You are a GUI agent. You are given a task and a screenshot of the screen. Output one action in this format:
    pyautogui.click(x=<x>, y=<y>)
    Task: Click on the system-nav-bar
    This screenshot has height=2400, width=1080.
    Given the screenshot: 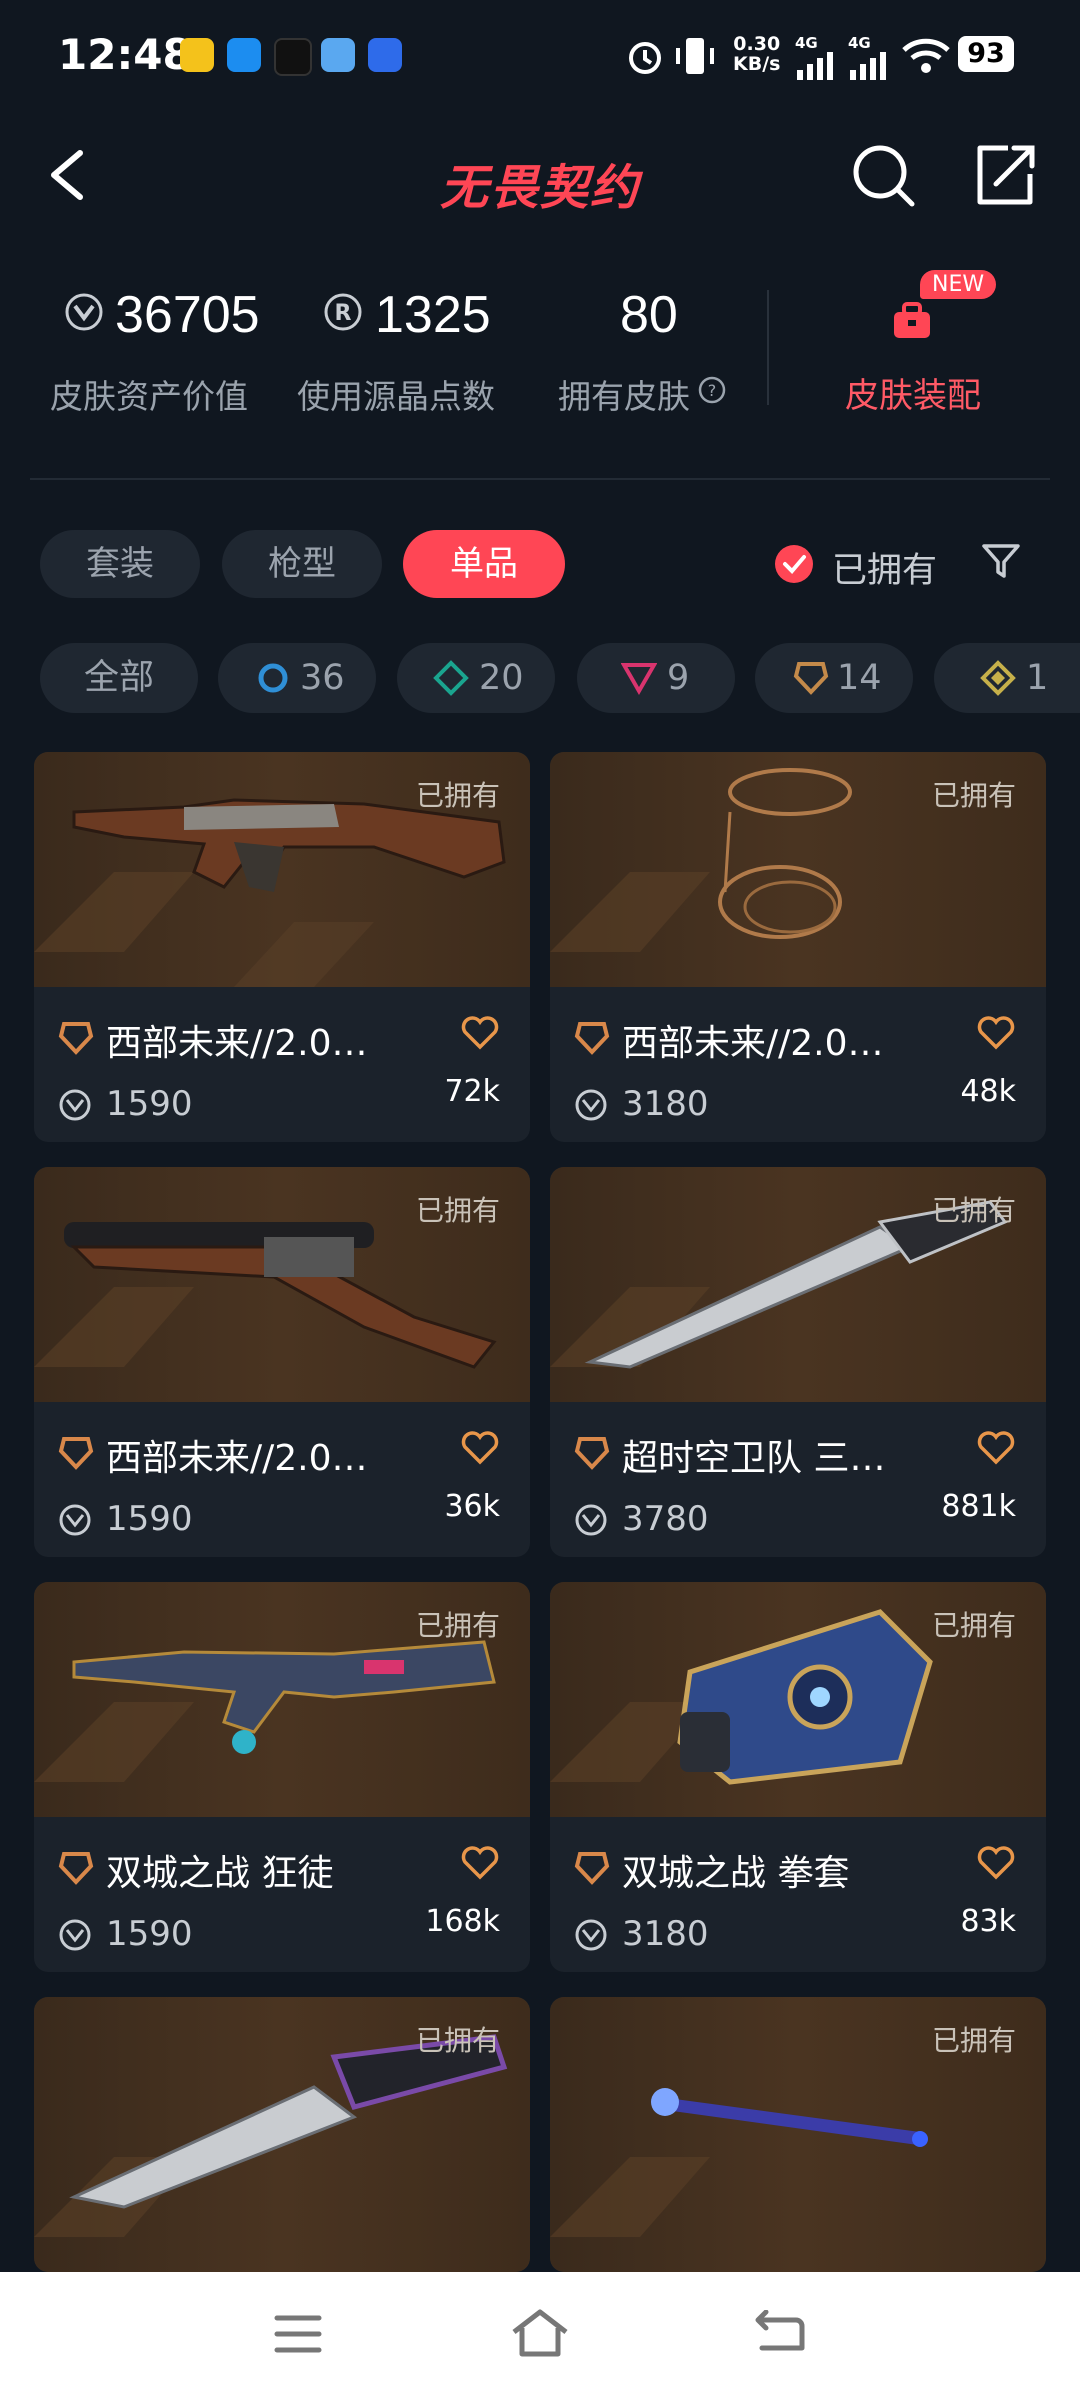 What is the action you would take?
    pyautogui.click(x=540, y=2336)
    